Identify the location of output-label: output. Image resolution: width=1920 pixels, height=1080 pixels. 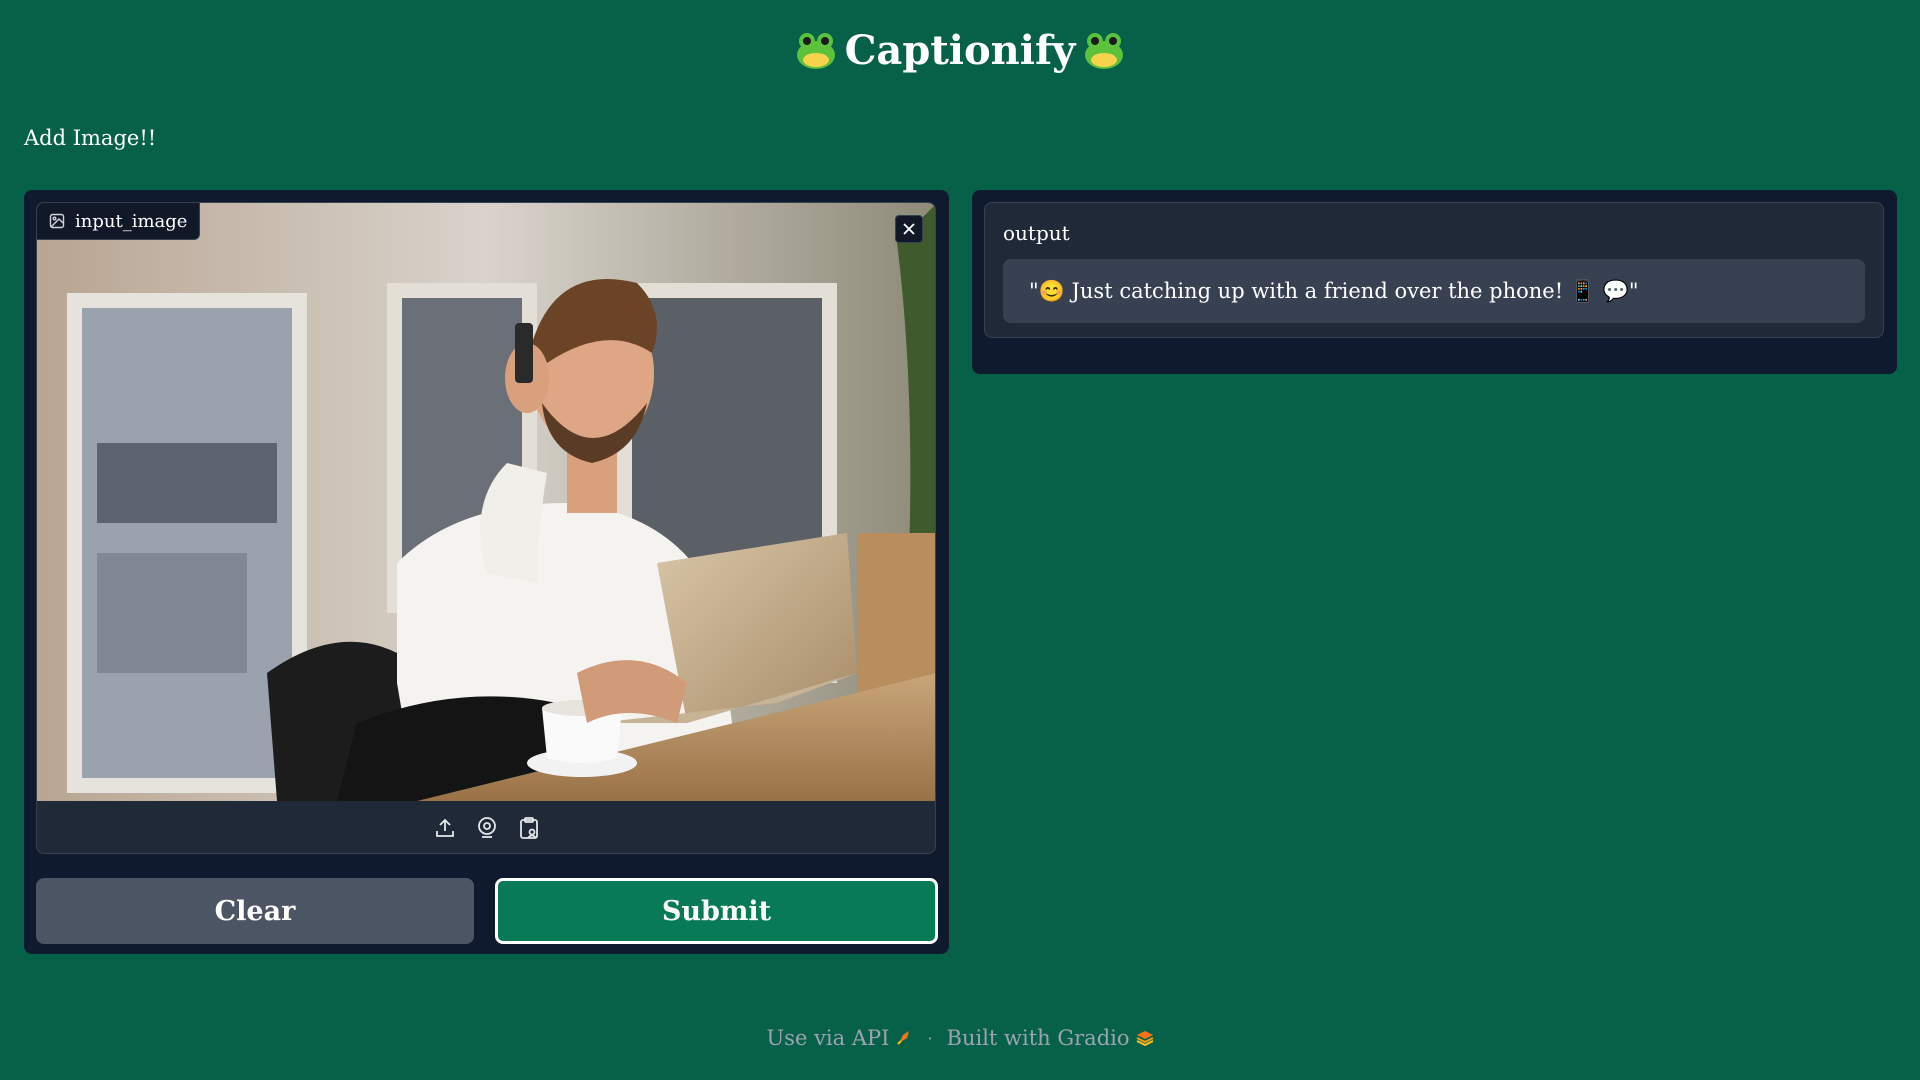
(1036, 233).